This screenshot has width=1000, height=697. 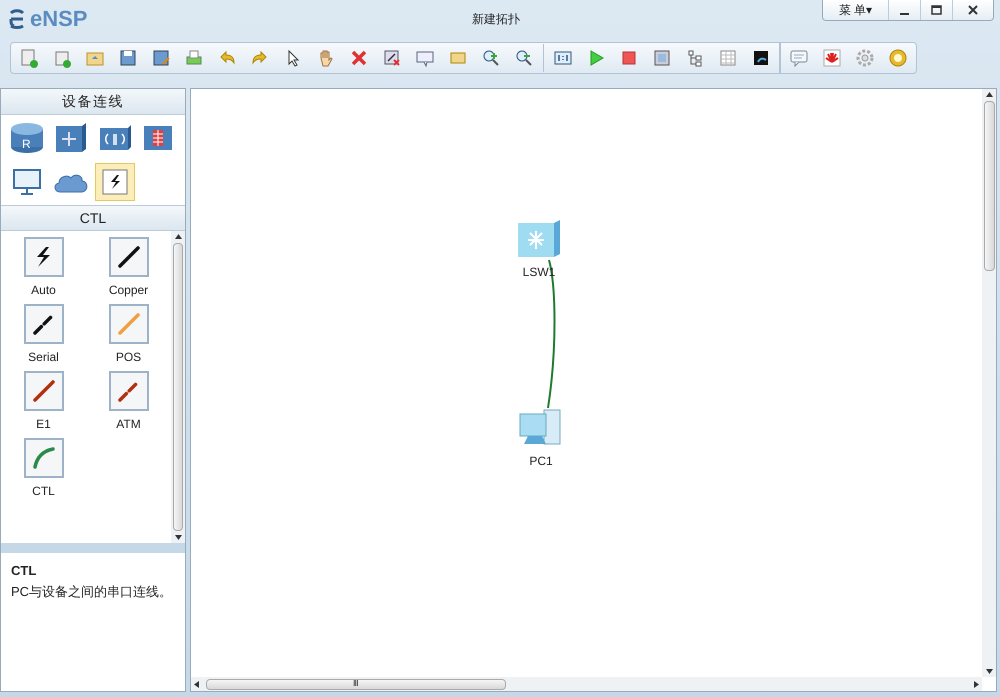 I want to click on node-label: PC1, so click(x=541, y=461).